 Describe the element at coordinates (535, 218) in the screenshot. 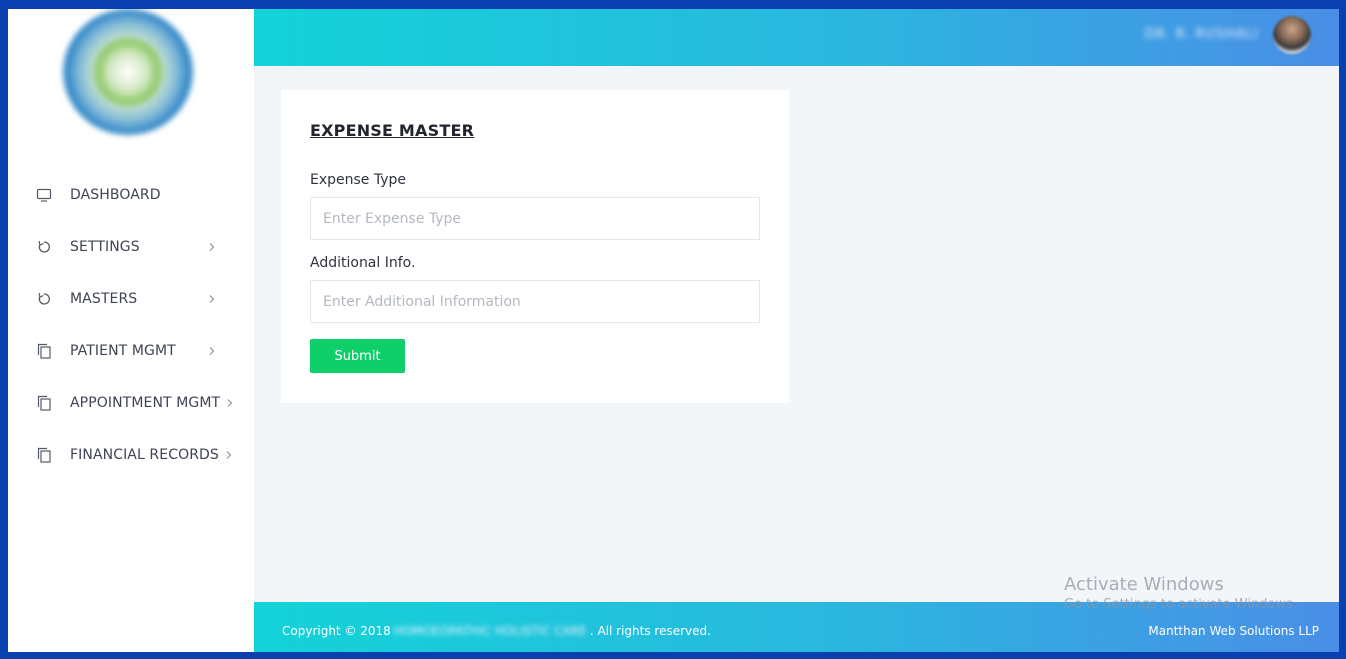

I see `expense-type-input` at that location.